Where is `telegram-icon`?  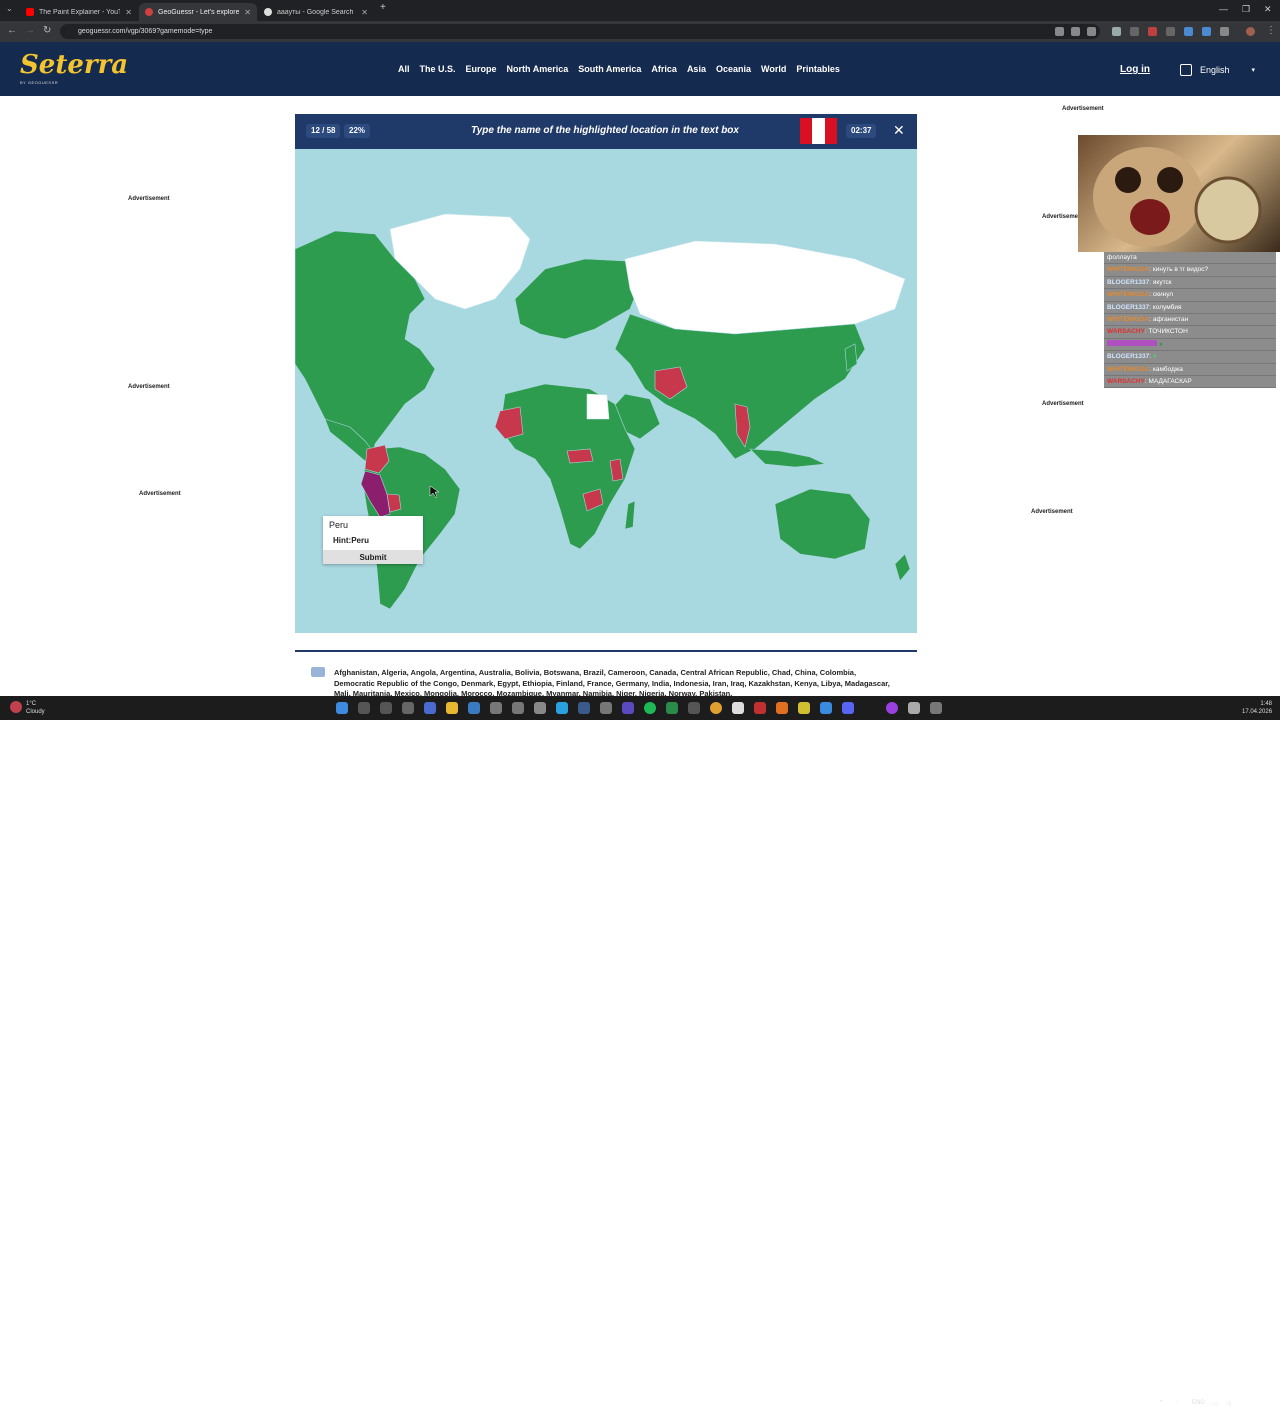
telegram-icon is located at coordinates (562, 708).